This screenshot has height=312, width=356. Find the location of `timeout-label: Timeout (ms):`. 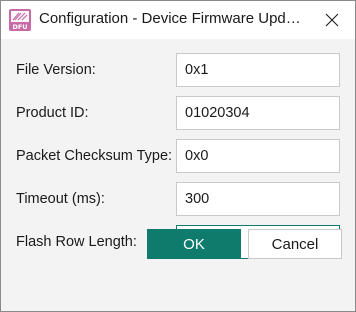

timeout-label: Timeout (ms): is located at coordinates (60, 199).